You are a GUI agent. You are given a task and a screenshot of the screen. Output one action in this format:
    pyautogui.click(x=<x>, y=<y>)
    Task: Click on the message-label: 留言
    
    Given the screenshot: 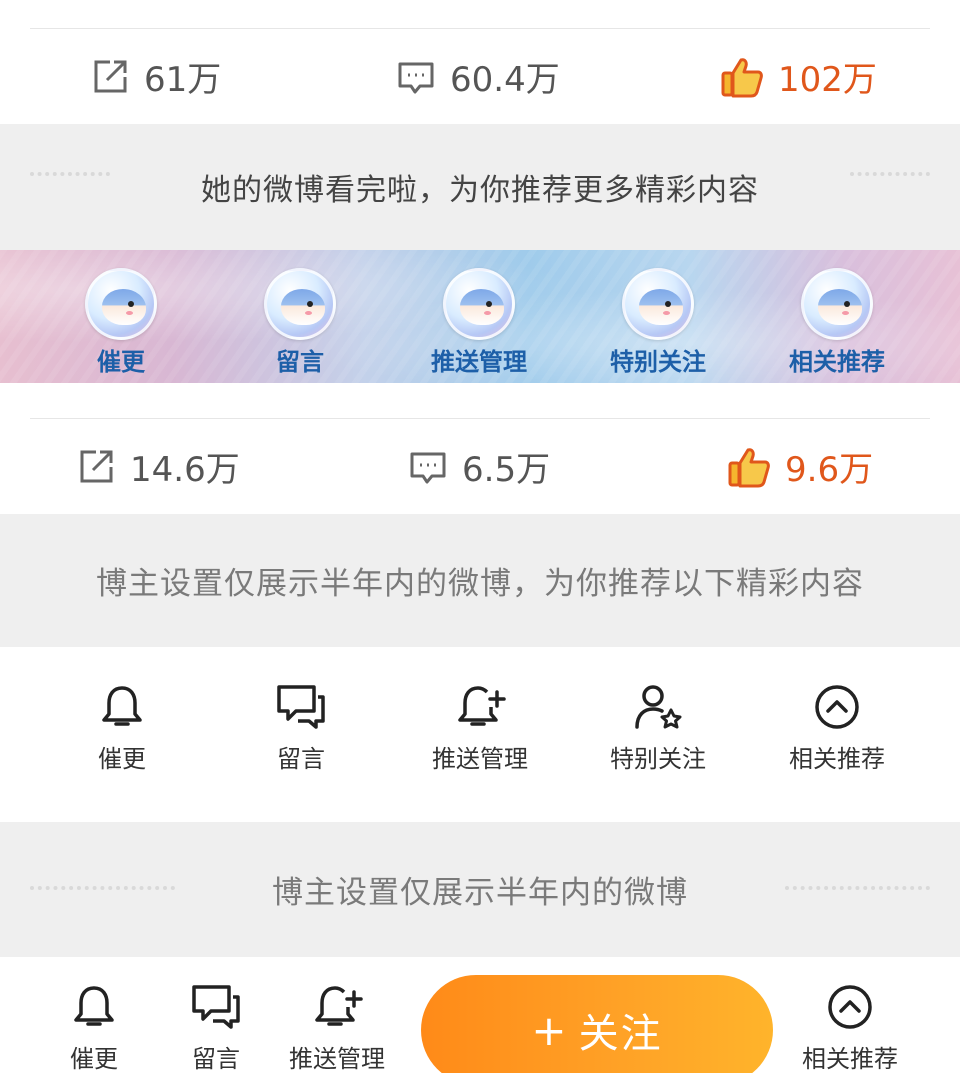 What is the action you would take?
    pyautogui.click(x=301, y=759)
    